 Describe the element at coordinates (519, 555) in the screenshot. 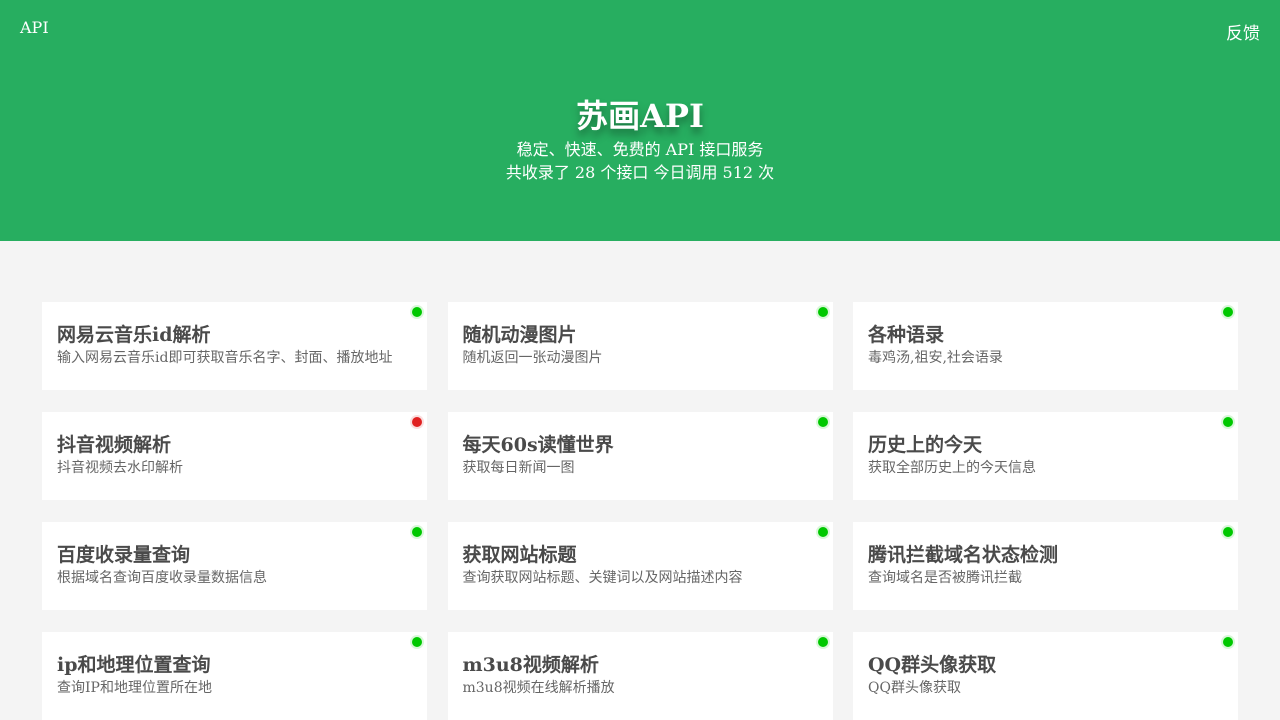

I see `api-card-title: 获取网站标题` at that location.